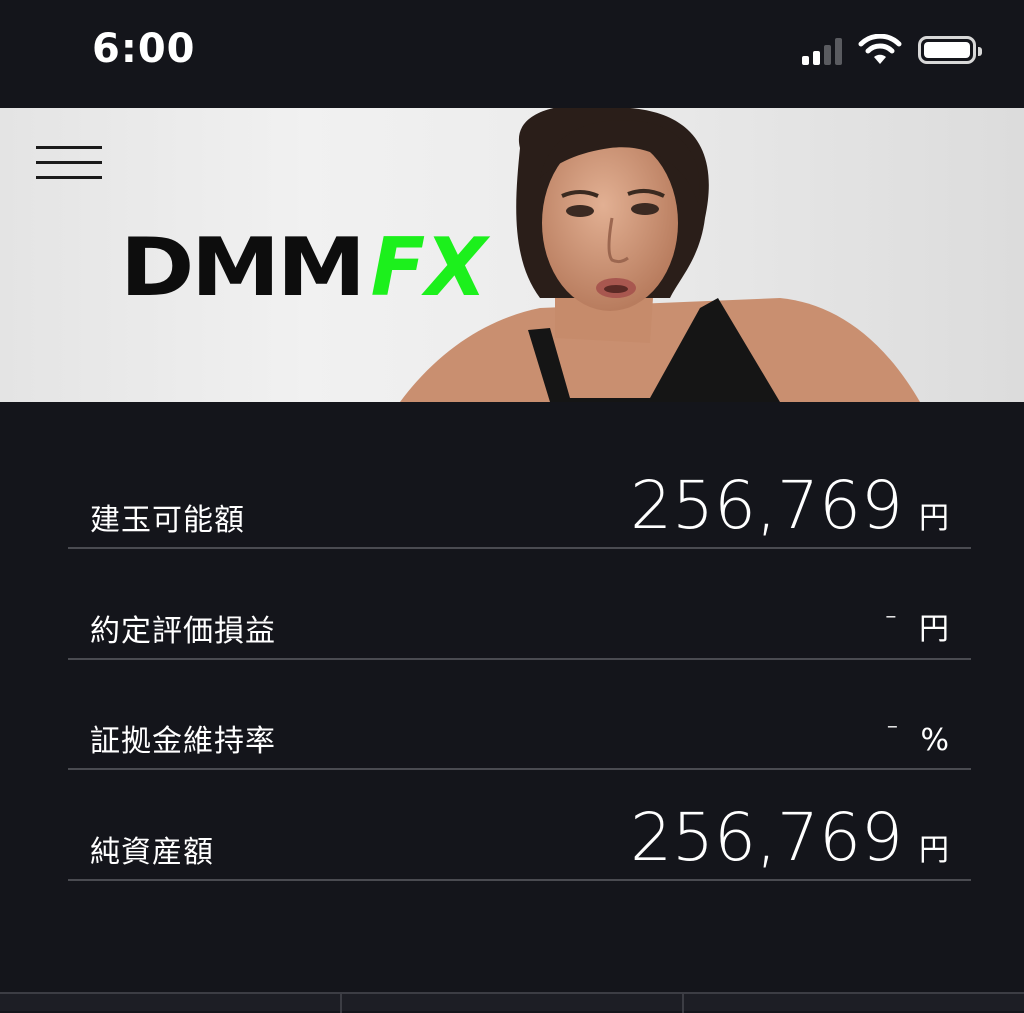  Describe the element at coordinates (428, 267) in the screenshot. I see `logo-fx: FX` at that location.